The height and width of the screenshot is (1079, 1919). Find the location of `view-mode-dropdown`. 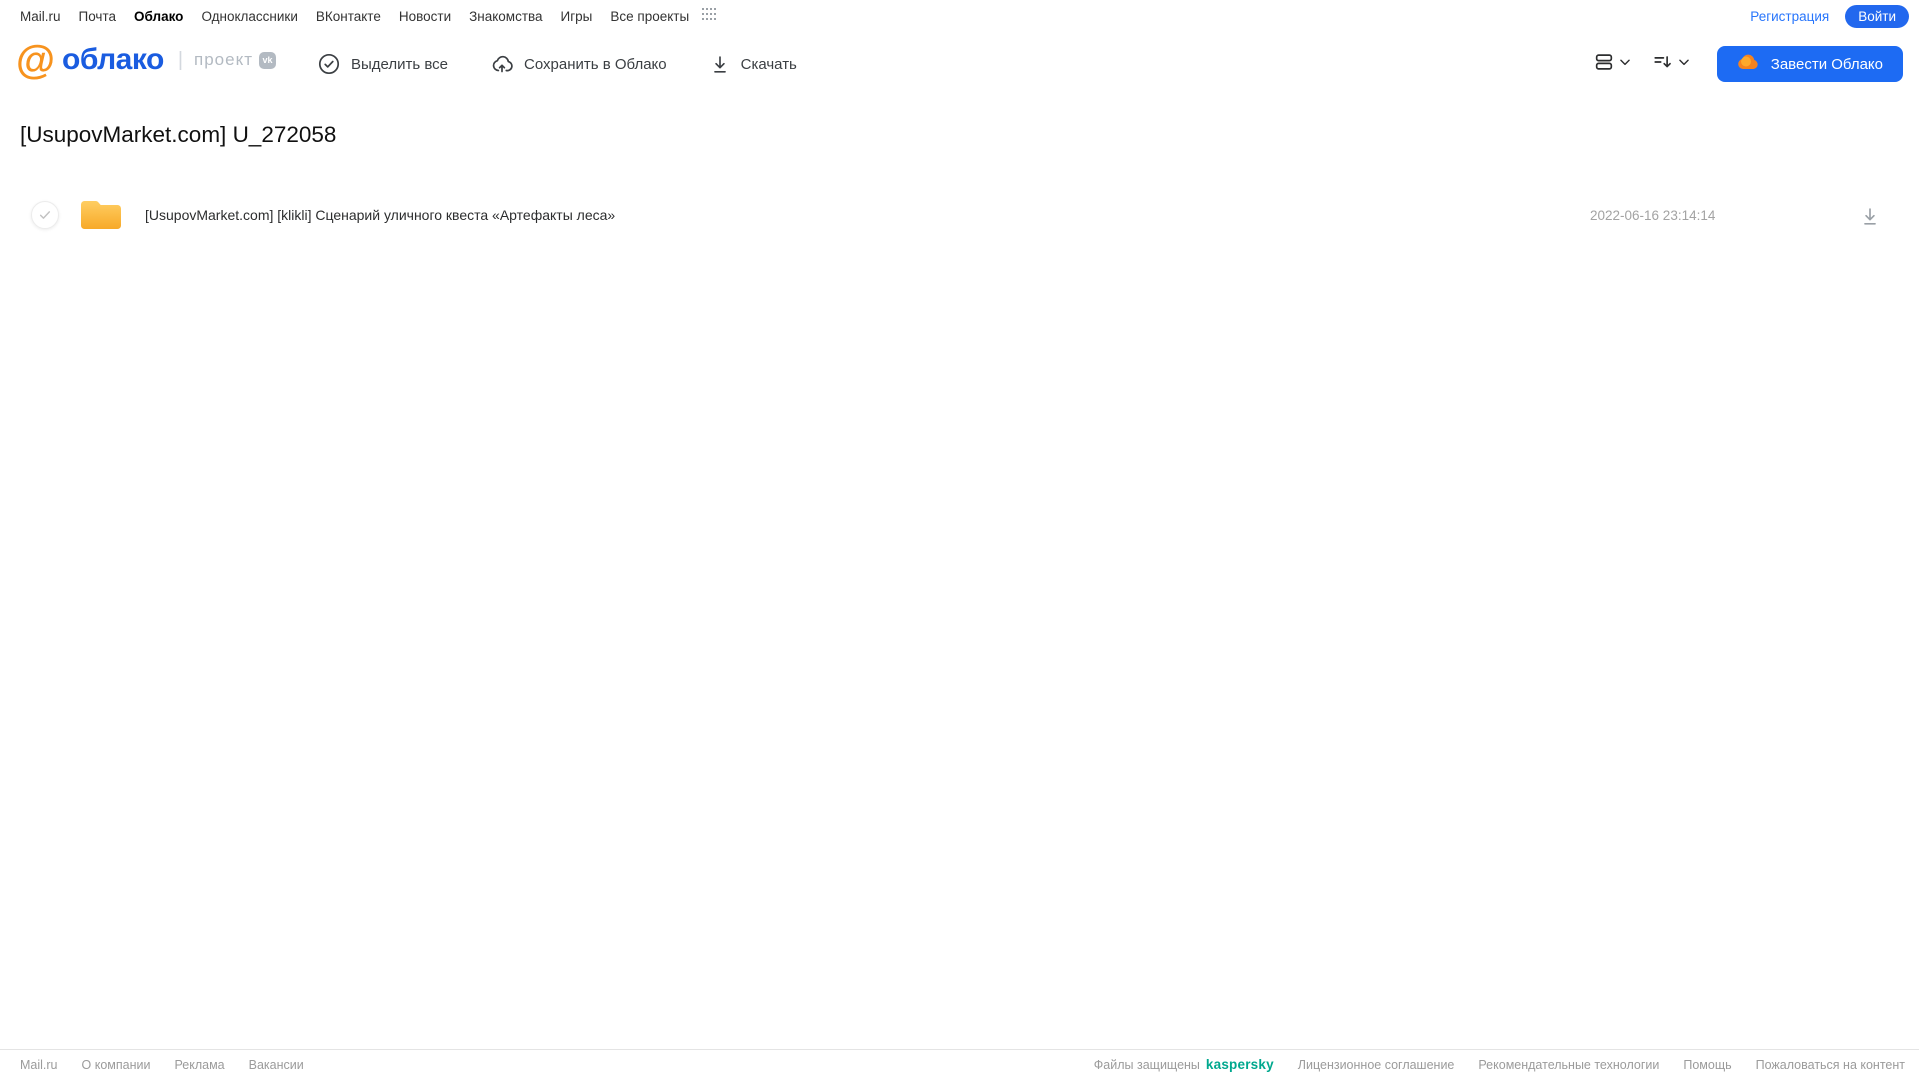

view-mode-dropdown is located at coordinates (1612, 64).